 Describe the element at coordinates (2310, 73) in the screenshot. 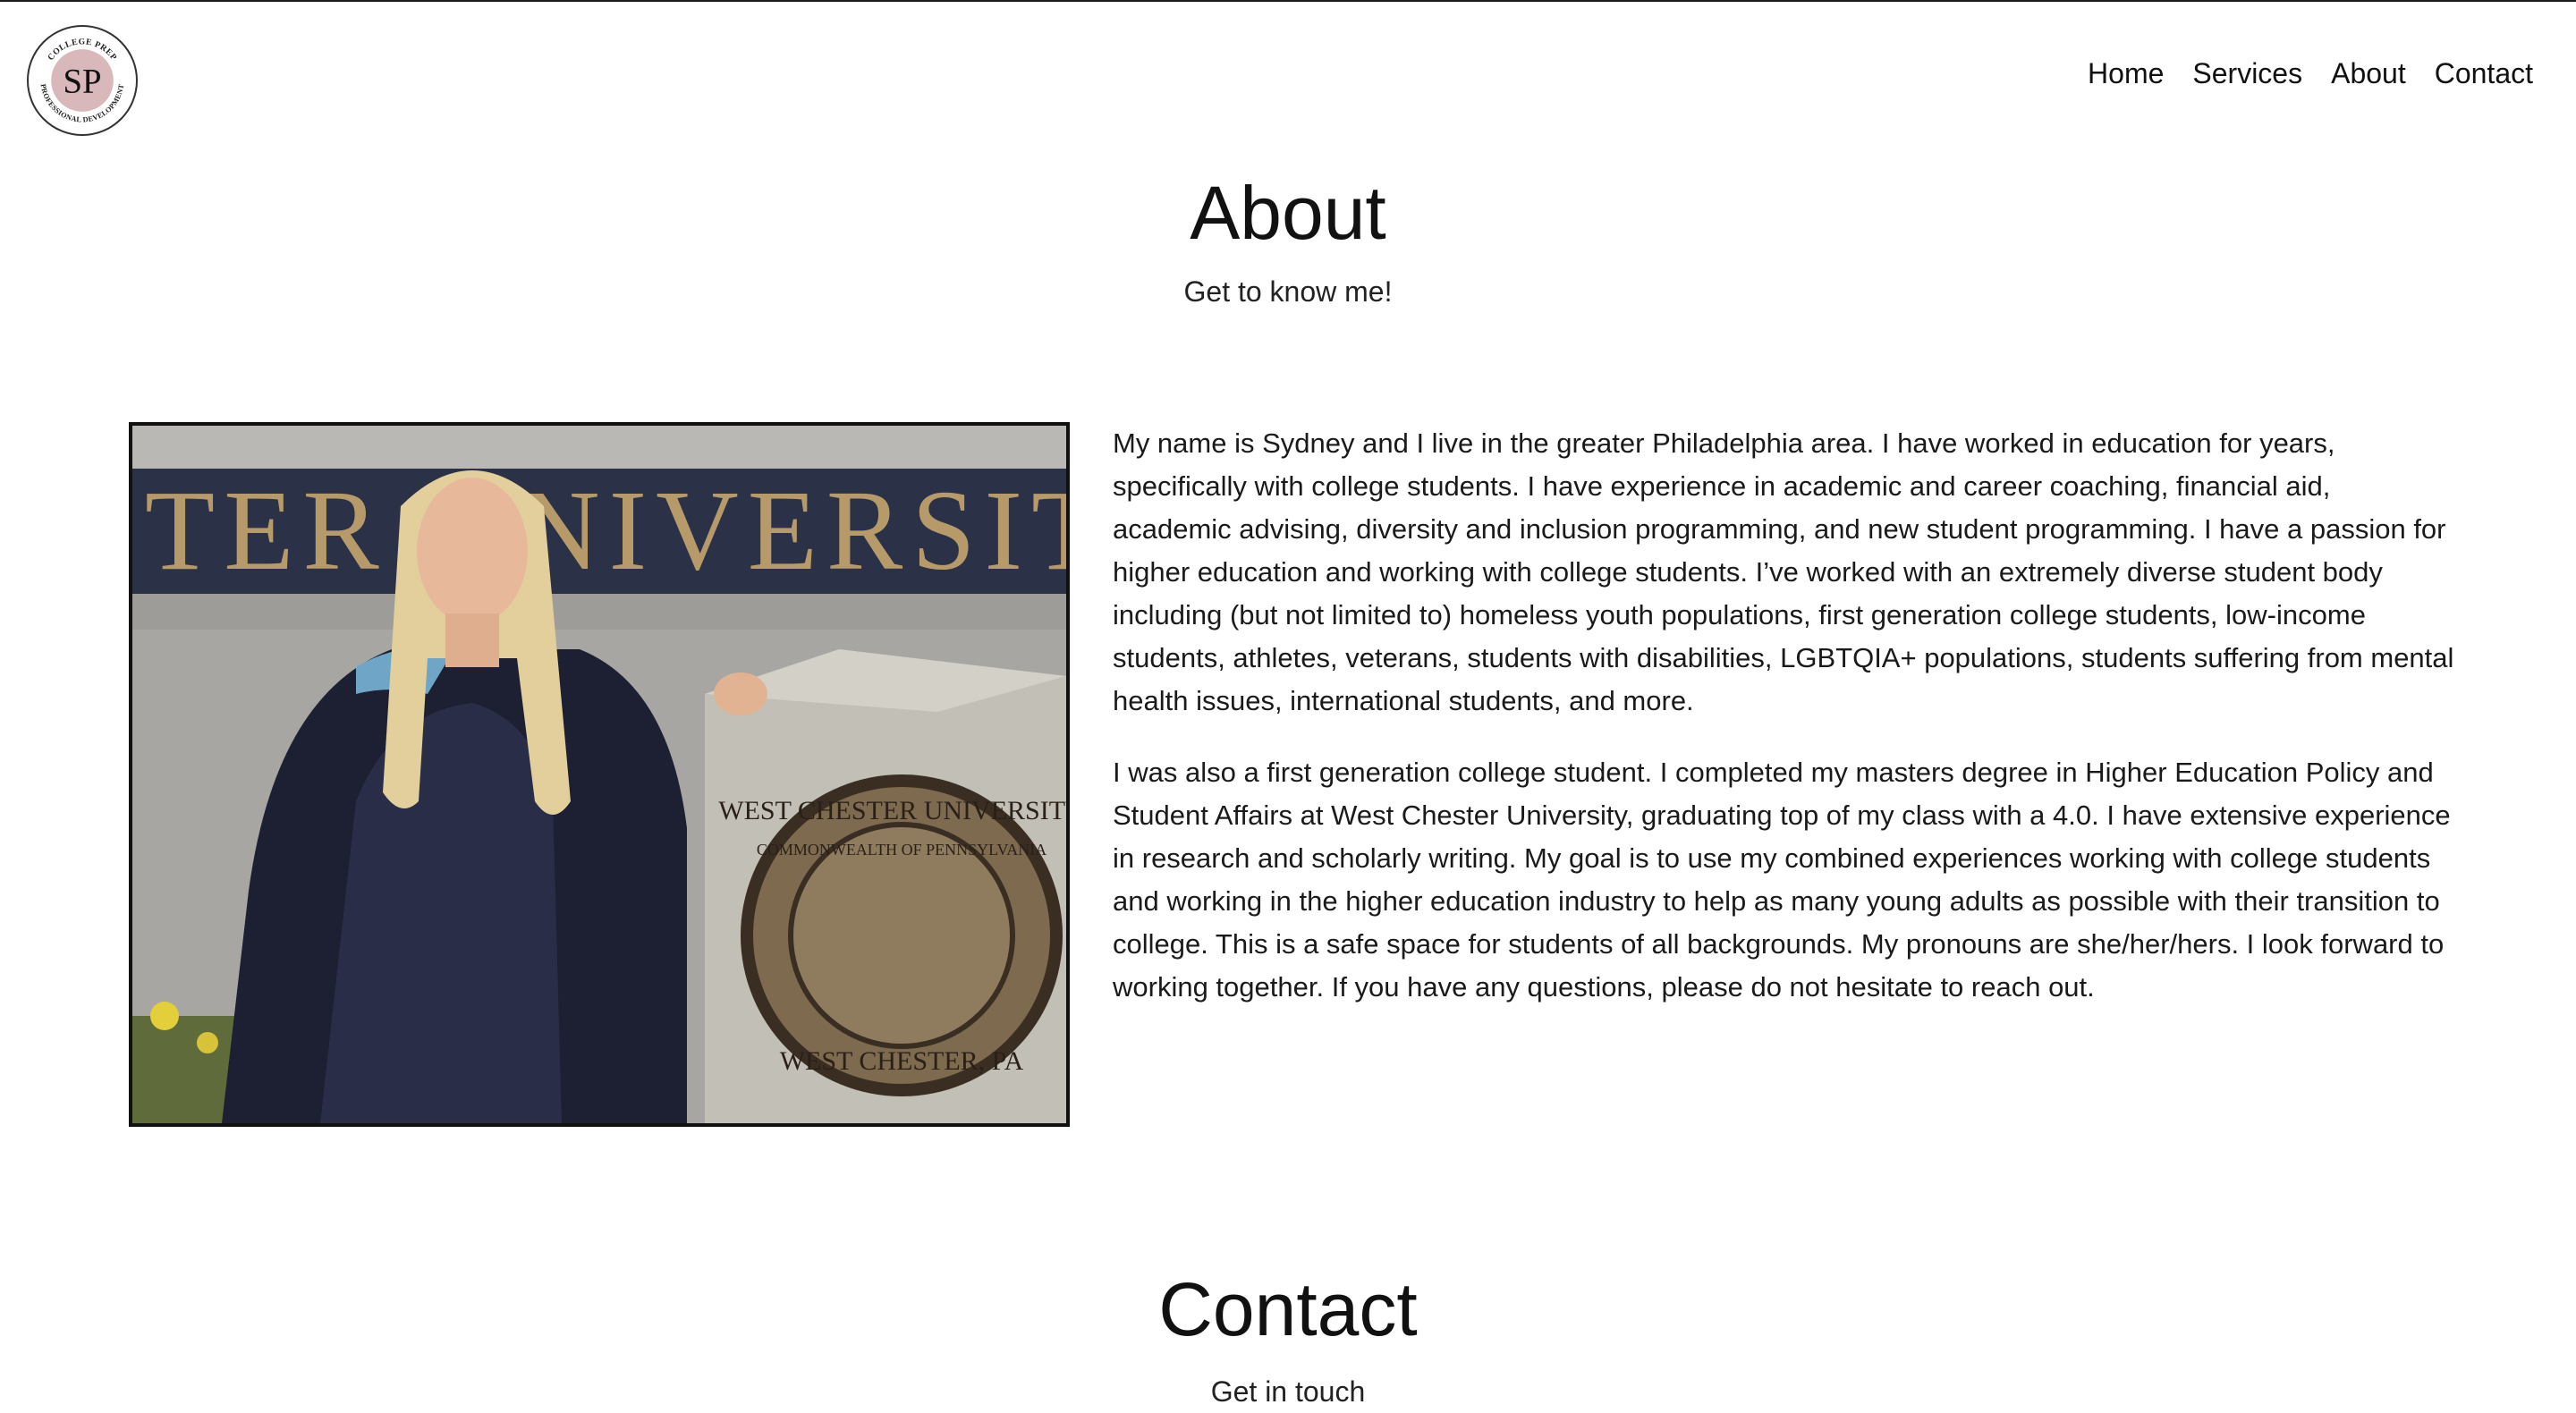

I see `main-nav: Home Services About Contact` at that location.